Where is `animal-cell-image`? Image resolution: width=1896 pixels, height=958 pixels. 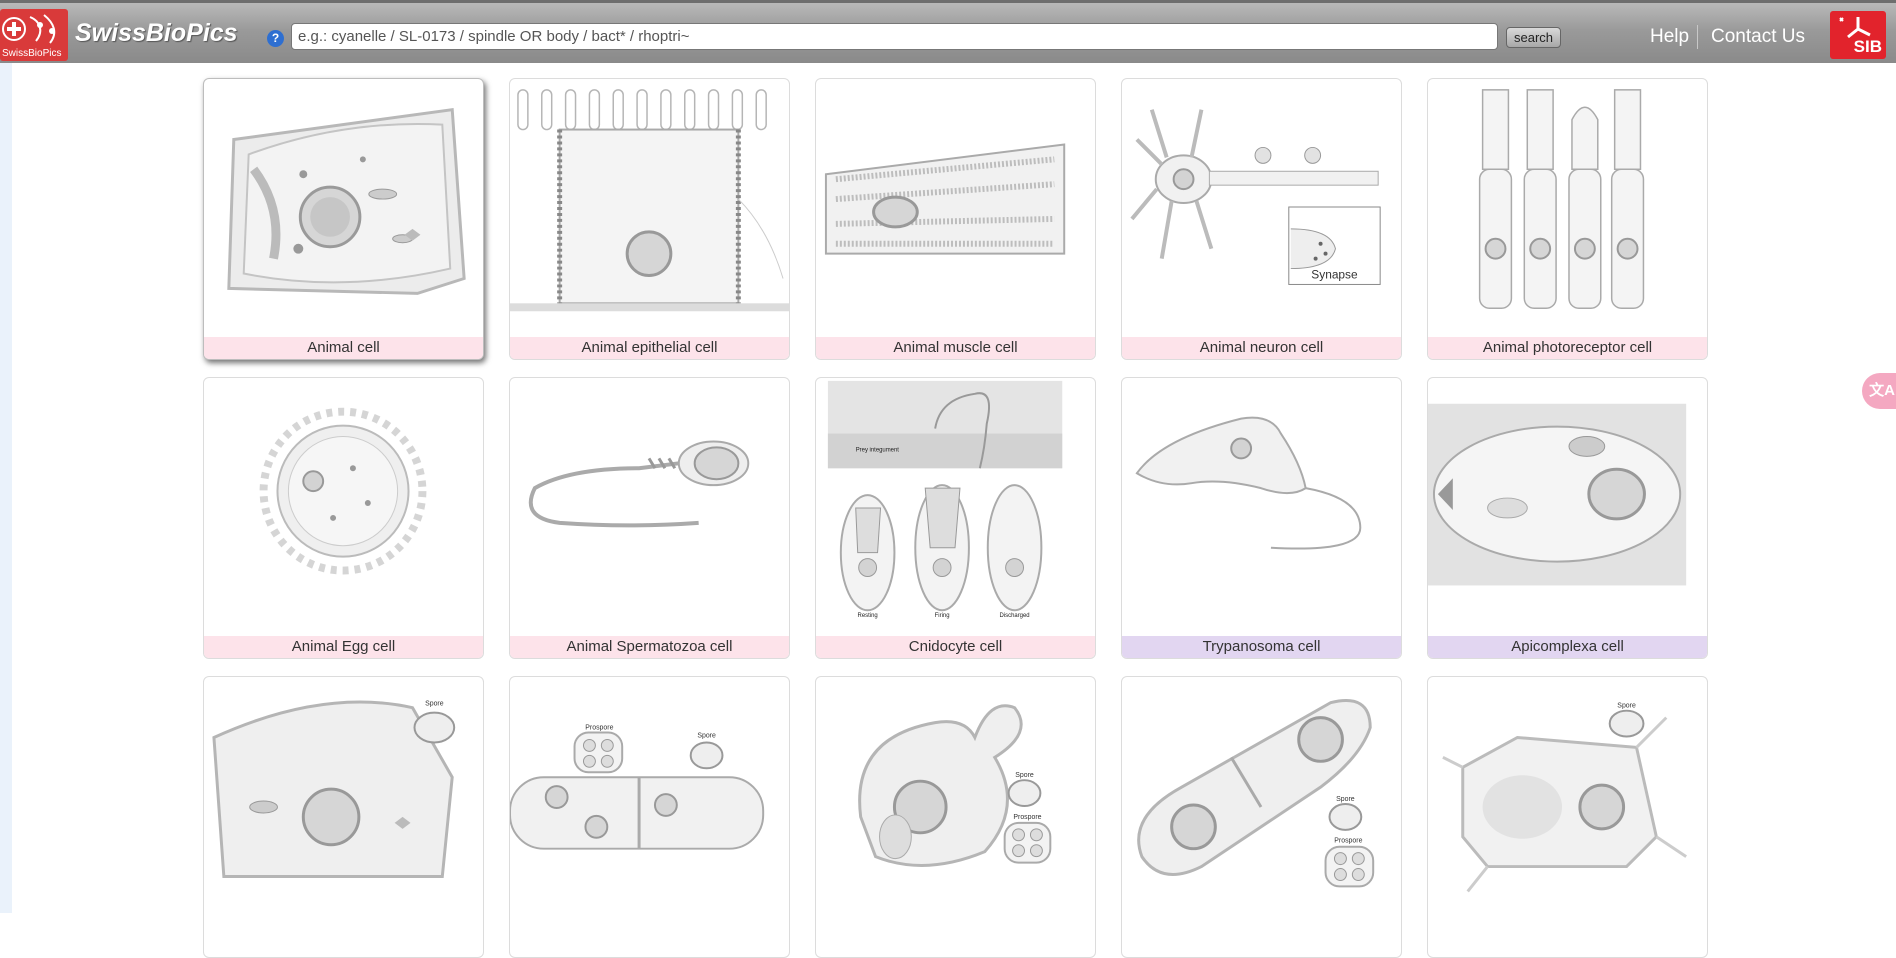
animal-cell-image is located at coordinates (346, 201).